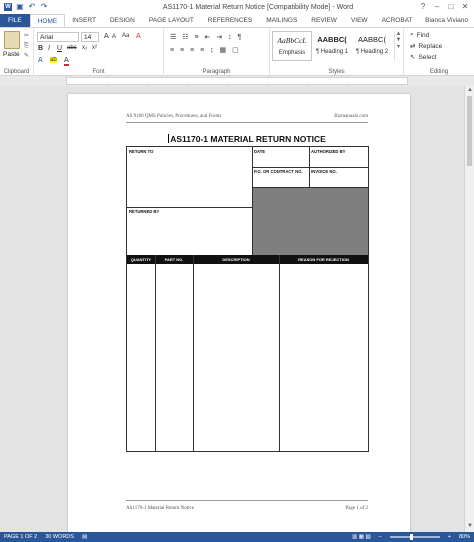  I want to click on maximize-button: □, so click(451, 7).